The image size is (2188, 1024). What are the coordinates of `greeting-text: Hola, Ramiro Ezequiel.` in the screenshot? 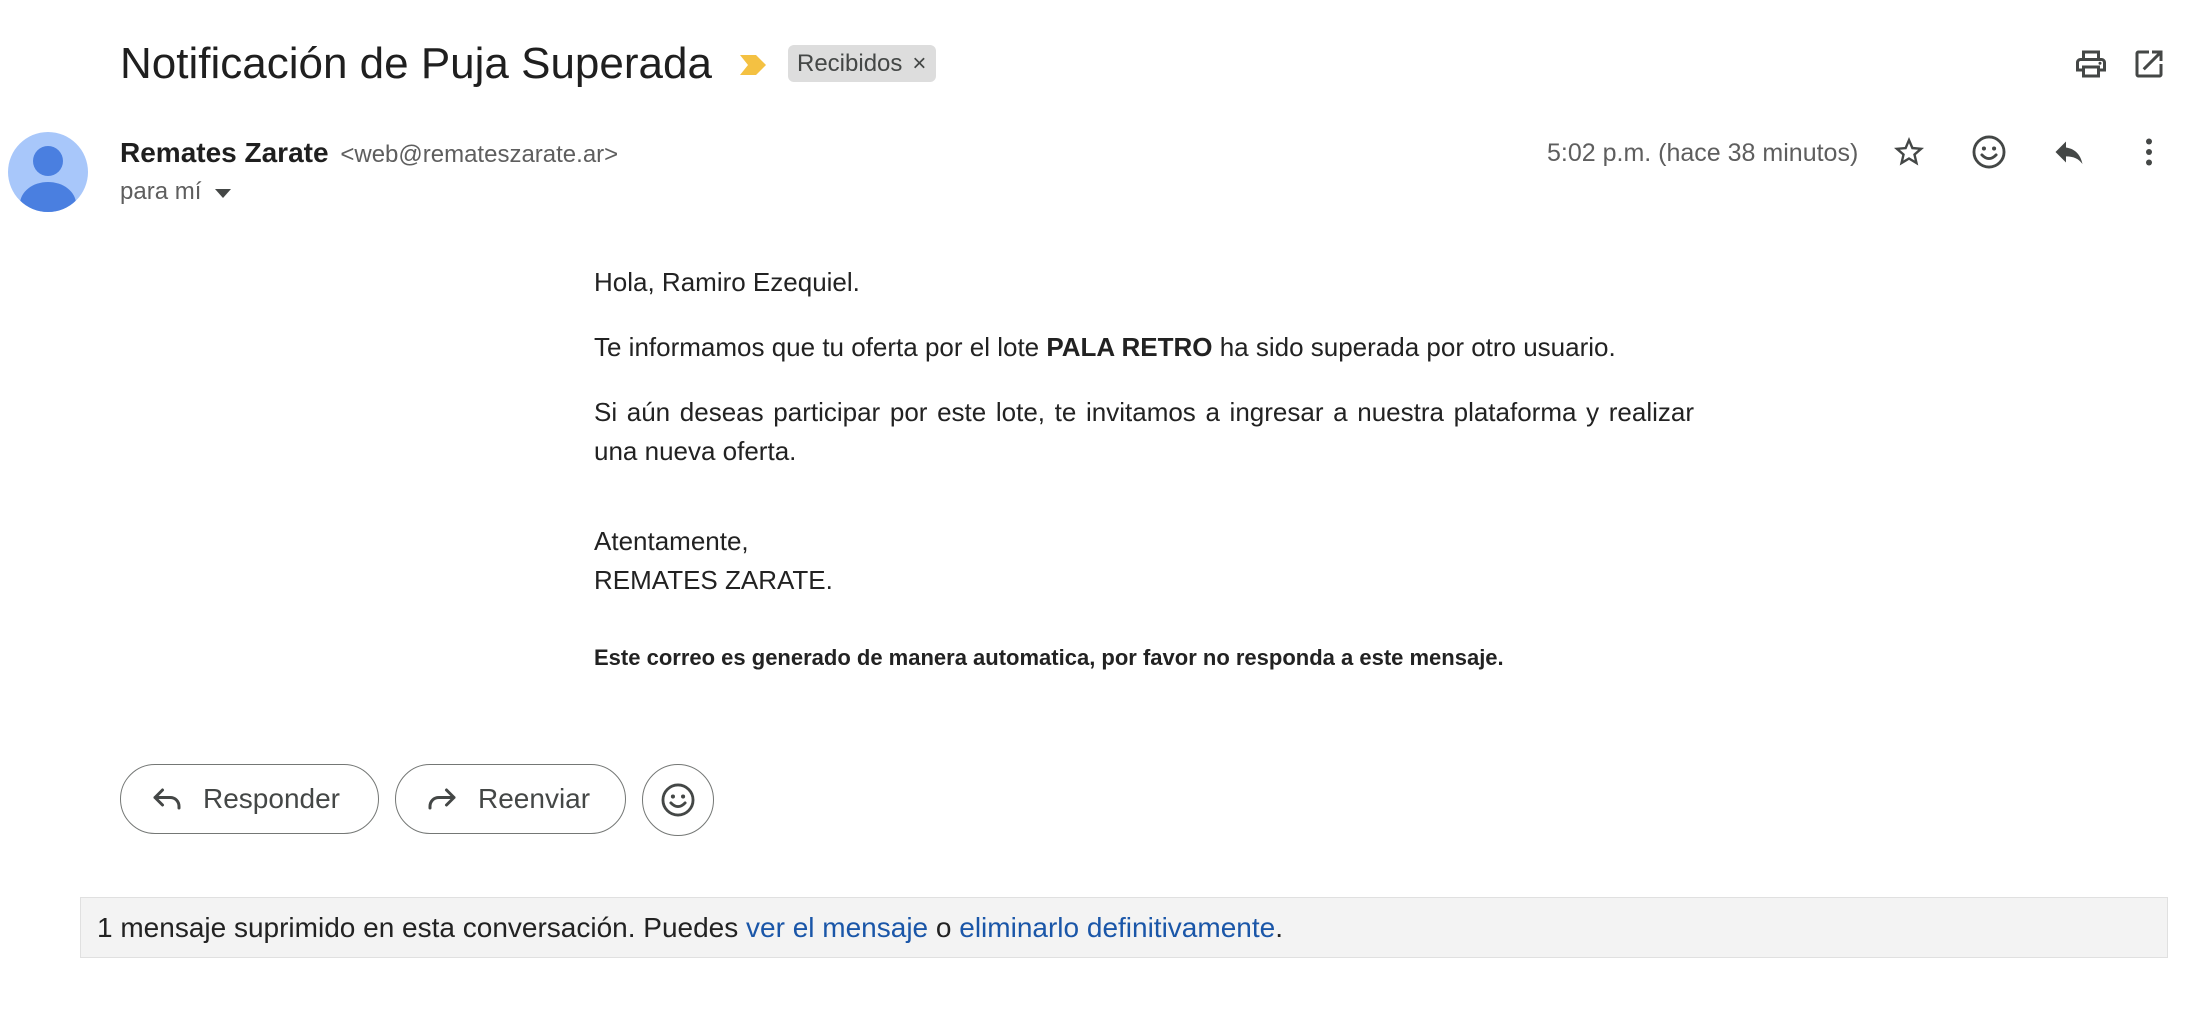 It's located at (727, 282).